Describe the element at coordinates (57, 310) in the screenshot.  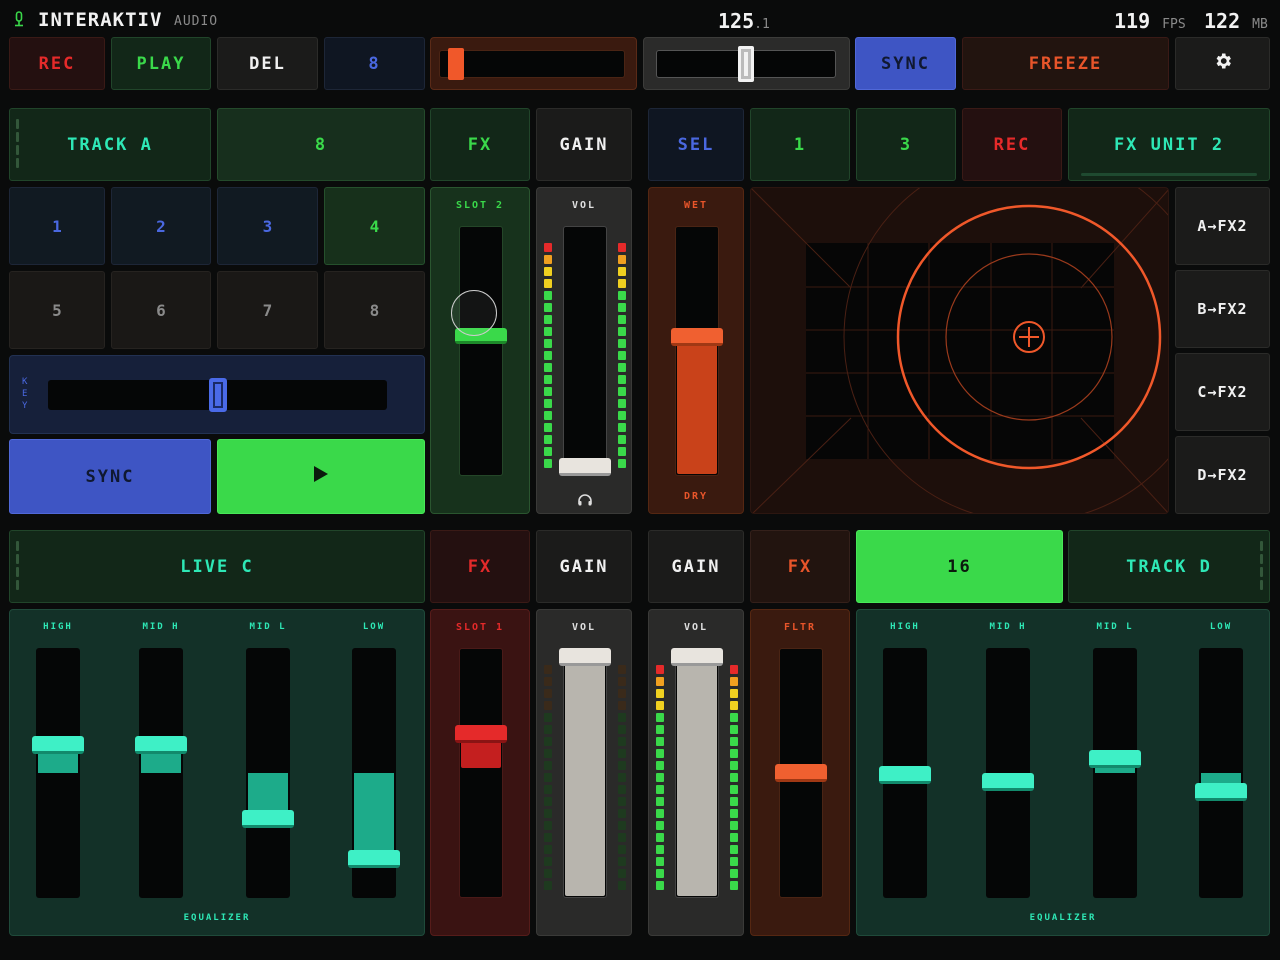
I see `pad-5: 5` at that location.